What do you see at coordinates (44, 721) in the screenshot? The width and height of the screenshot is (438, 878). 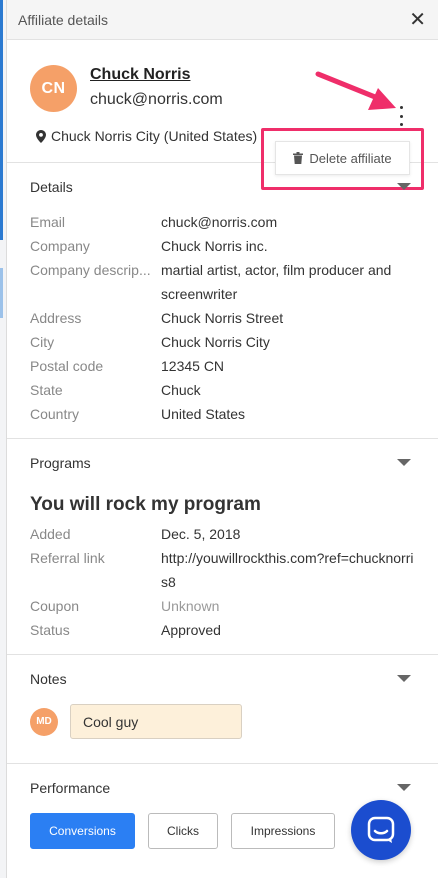 I see `note-author-avatar: MD` at bounding box center [44, 721].